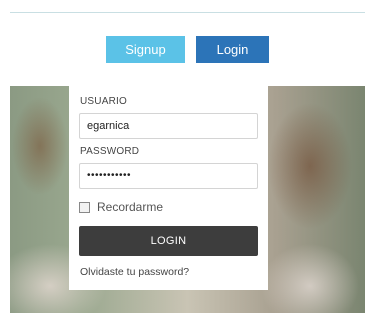 Image resolution: width=365 pixels, height=313 pixels. What do you see at coordinates (84, 207) in the screenshot?
I see `remember-checkbox` at bounding box center [84, 207].